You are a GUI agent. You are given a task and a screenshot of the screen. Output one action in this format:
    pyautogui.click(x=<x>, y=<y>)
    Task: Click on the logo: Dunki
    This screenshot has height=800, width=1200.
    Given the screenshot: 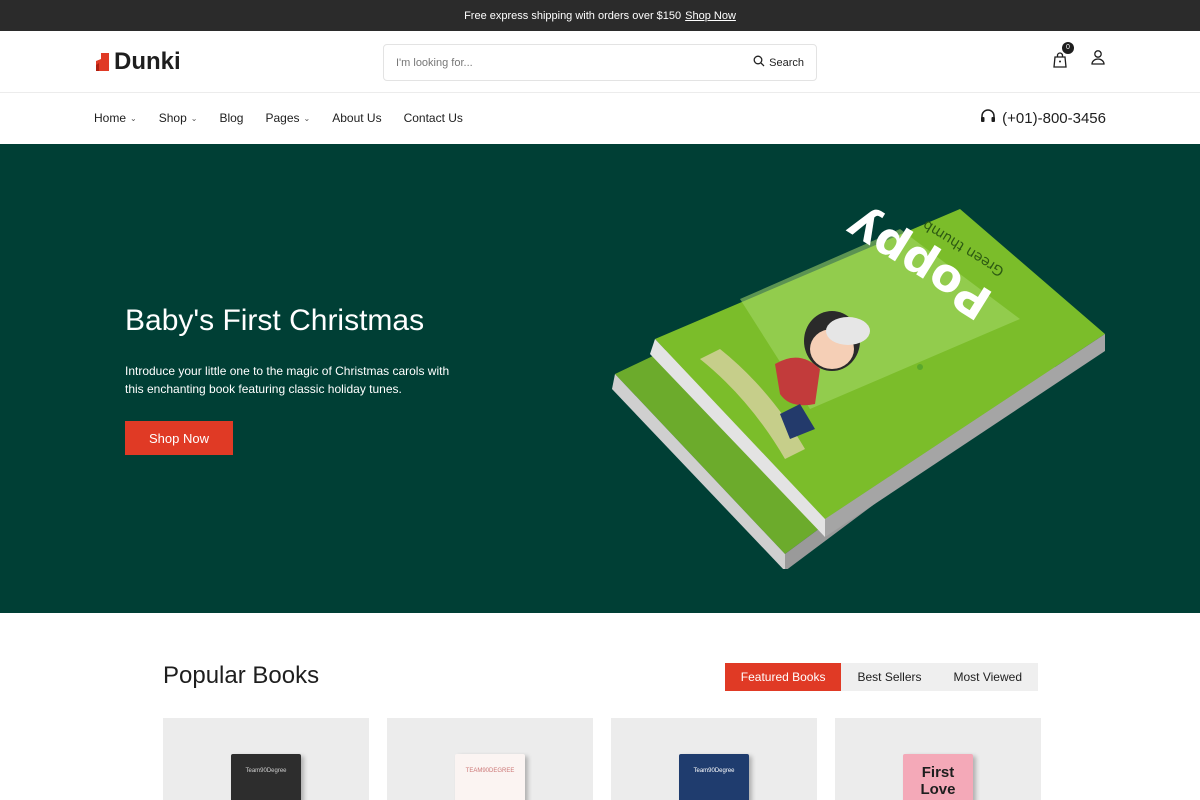 What is the action you would take?
    pyautogui.click(x=137, y=62)
    